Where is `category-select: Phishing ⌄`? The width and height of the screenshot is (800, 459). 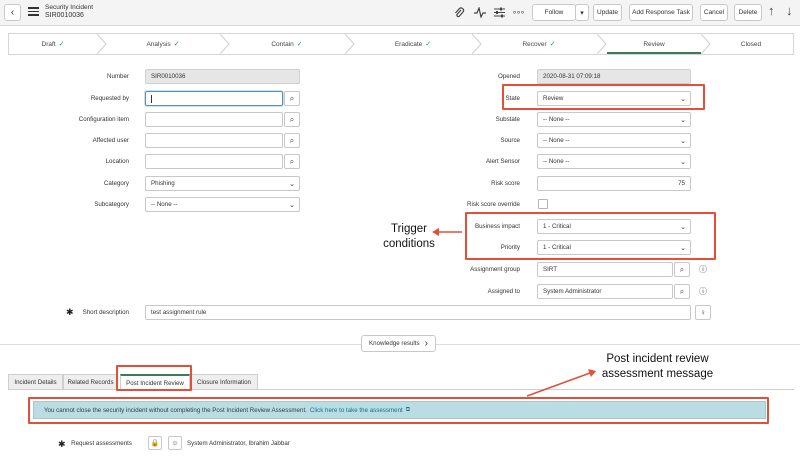
category-select: Phishing ⌄ is located at coordinates (222, 183).